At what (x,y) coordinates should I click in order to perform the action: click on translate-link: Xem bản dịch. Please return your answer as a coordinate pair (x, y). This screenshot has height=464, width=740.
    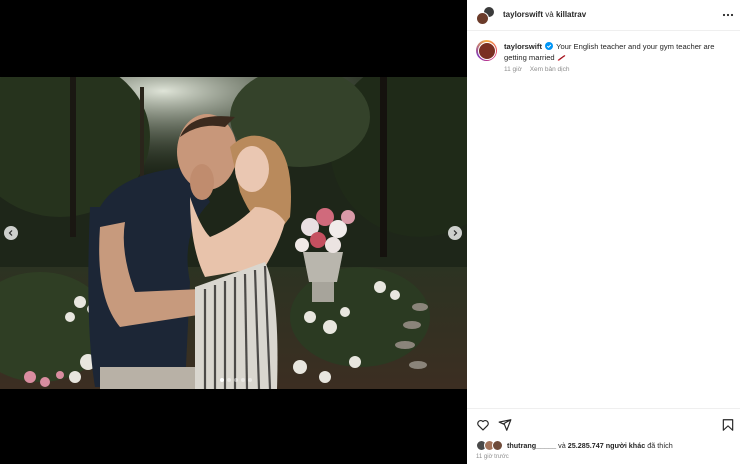
    Looking at the image, I should click on (550, 69).